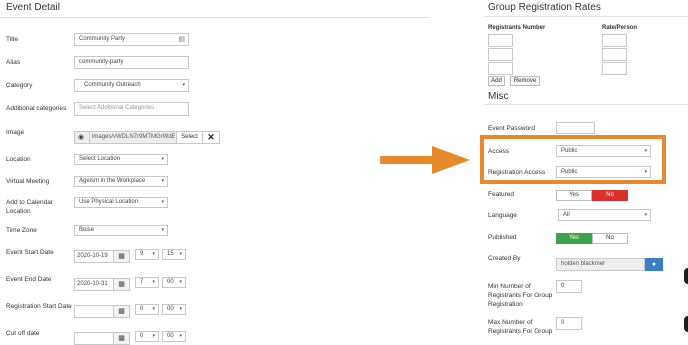 Image resolution: width=688 pixels, height=345 pixels. Describe the element at coordinates (33, 7) in the screenshot. I see `event-detail-heading: Event Detail` at that location.